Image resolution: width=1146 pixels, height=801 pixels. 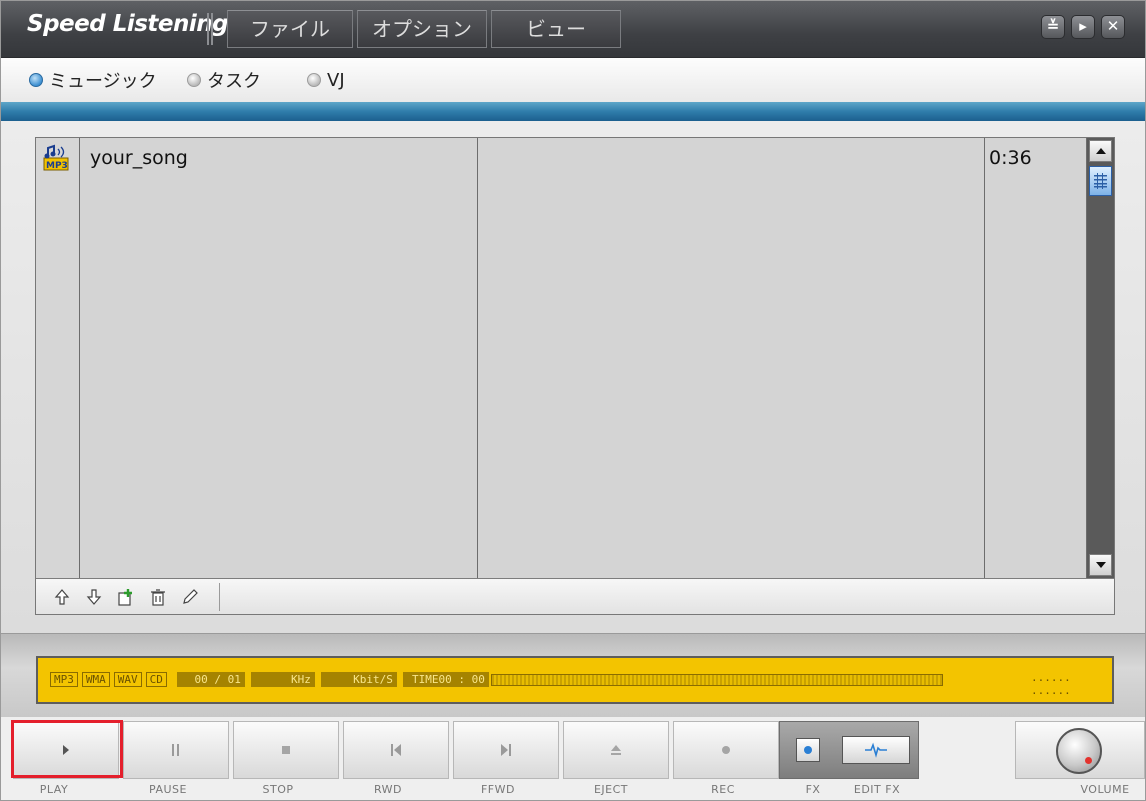 I want to click on scroll-down-button, so click(x=1100, y=565).